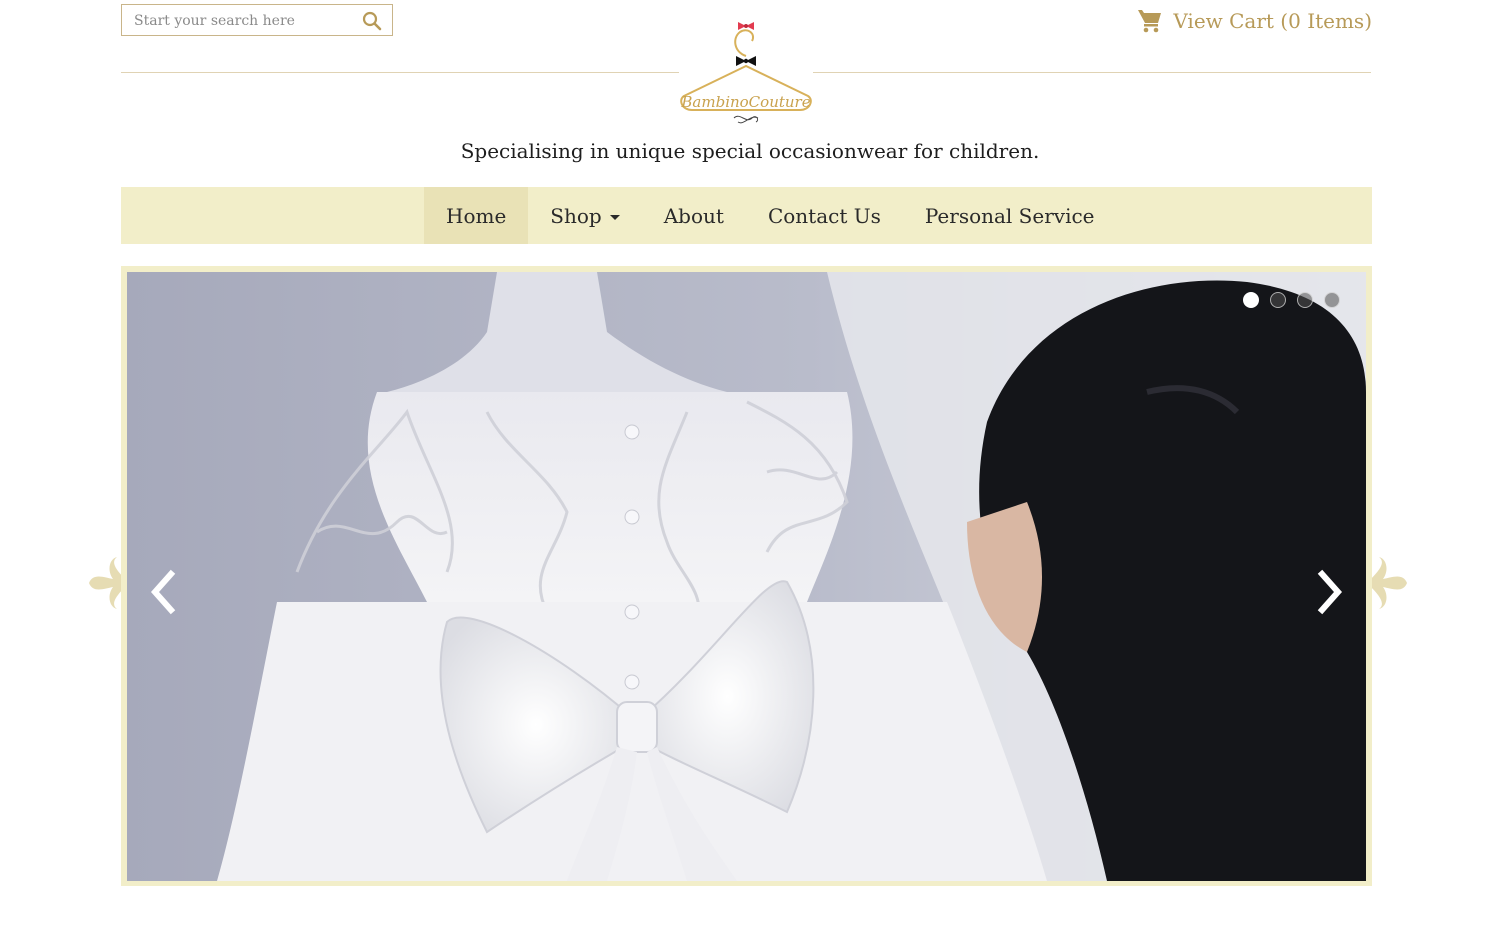 The width and height of the screenshot is (1500, 935). I want to click on header-rule-right, so click(1092, 72).